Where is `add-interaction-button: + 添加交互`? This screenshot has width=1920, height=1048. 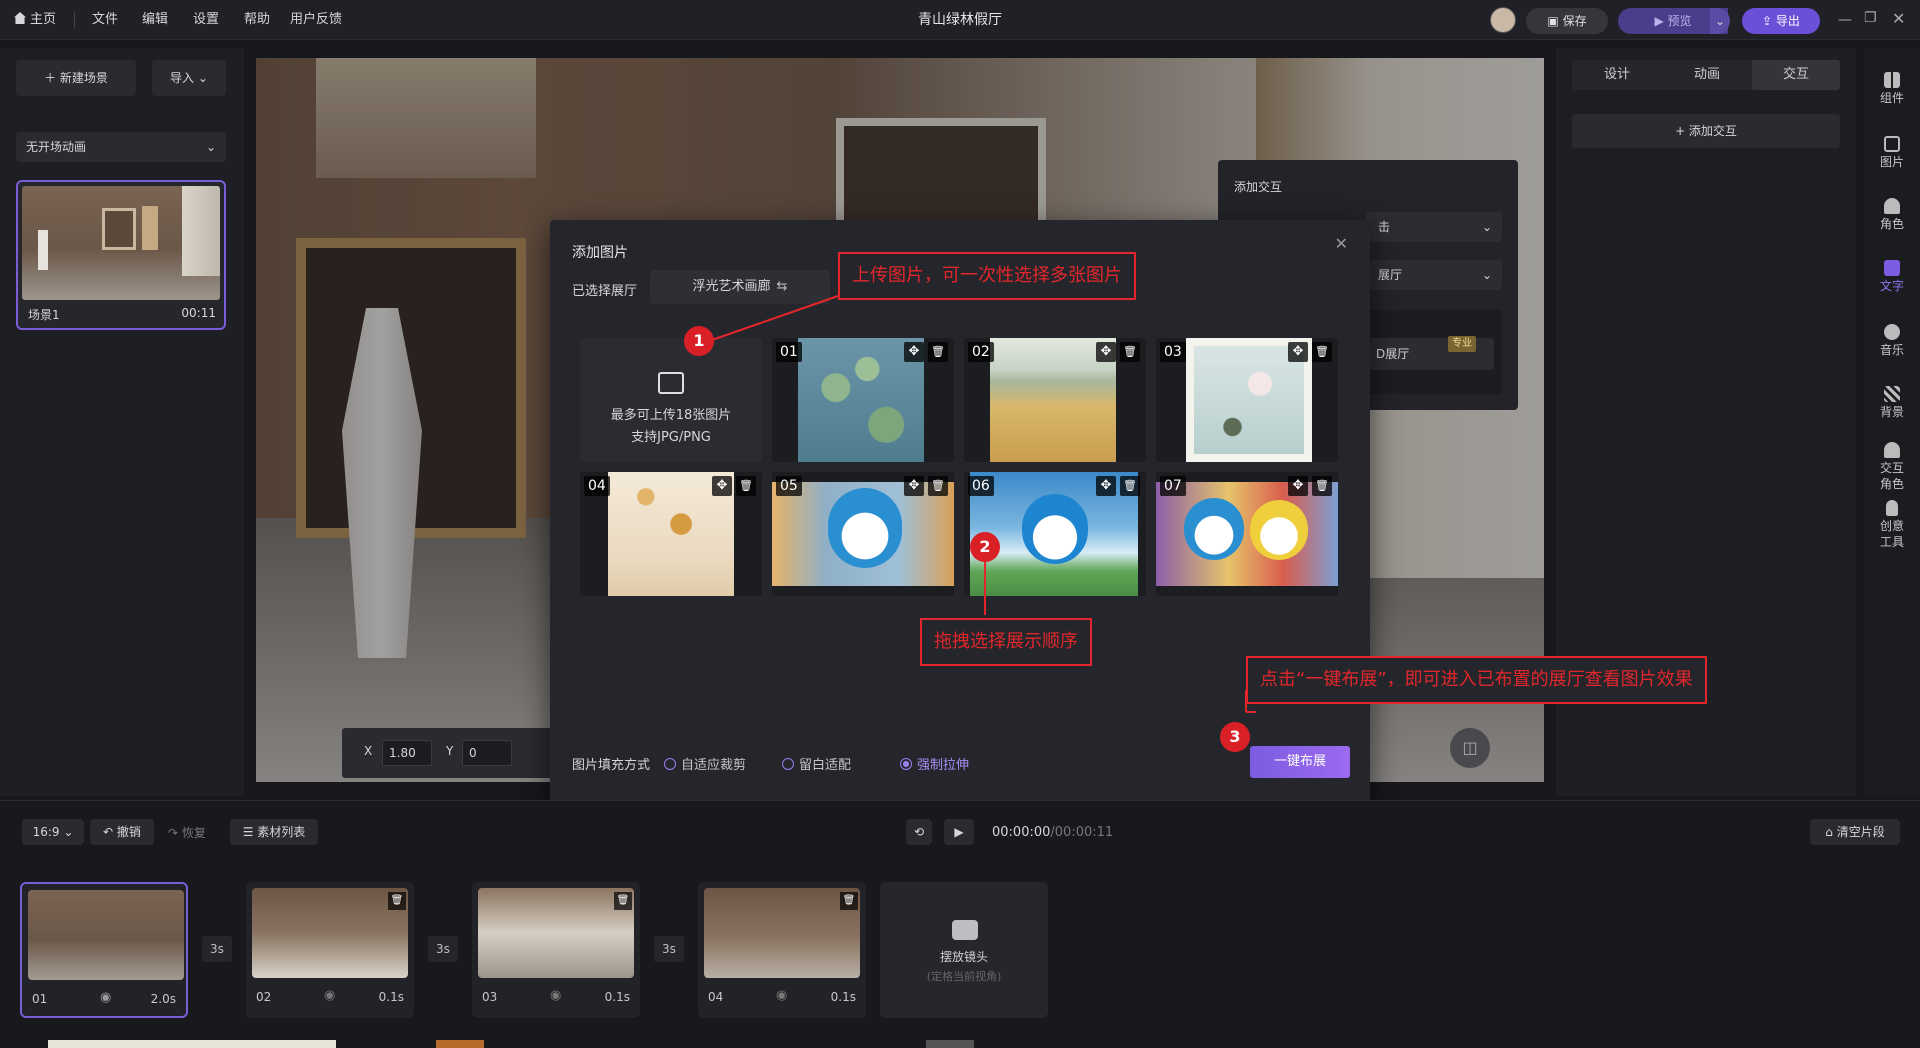 add-interaction-button: + 添加交互 is located at coordinates (1706, 131).